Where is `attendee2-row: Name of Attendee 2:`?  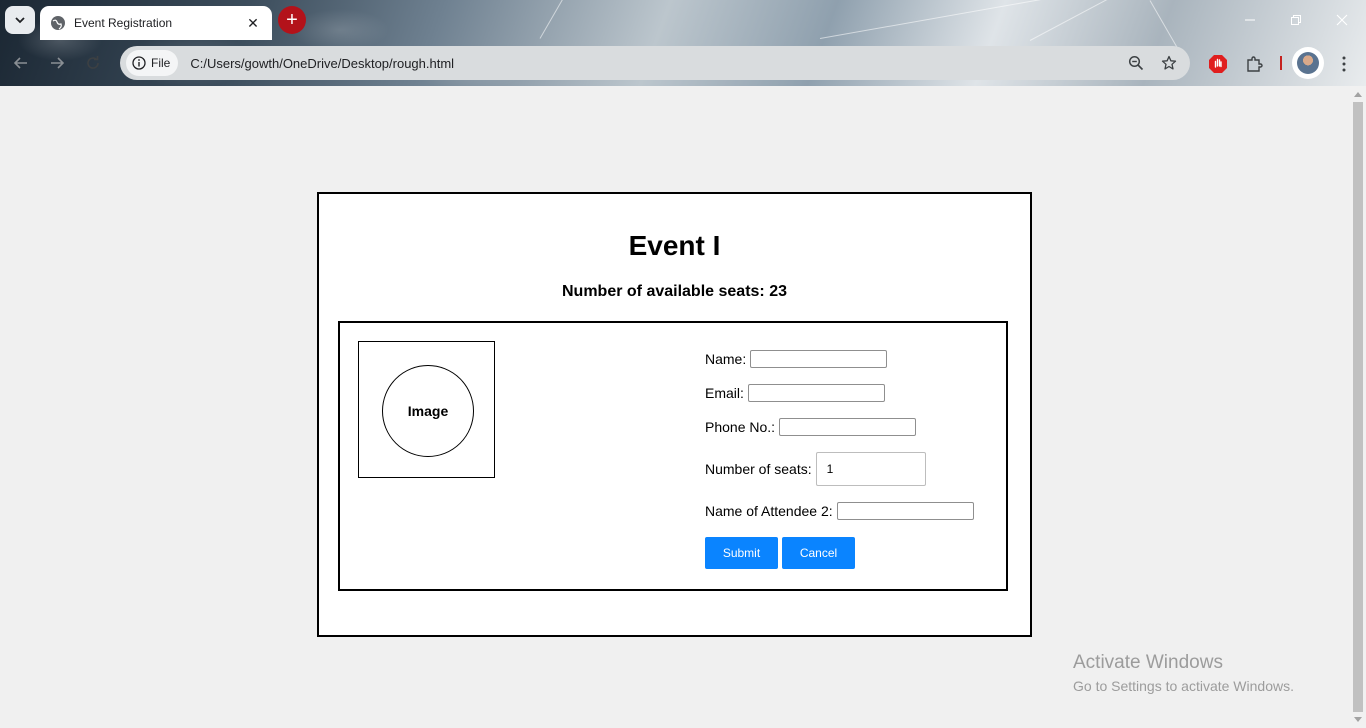
attendee2-row: Name of Attendee 2: is located at coordinates (839, 511).